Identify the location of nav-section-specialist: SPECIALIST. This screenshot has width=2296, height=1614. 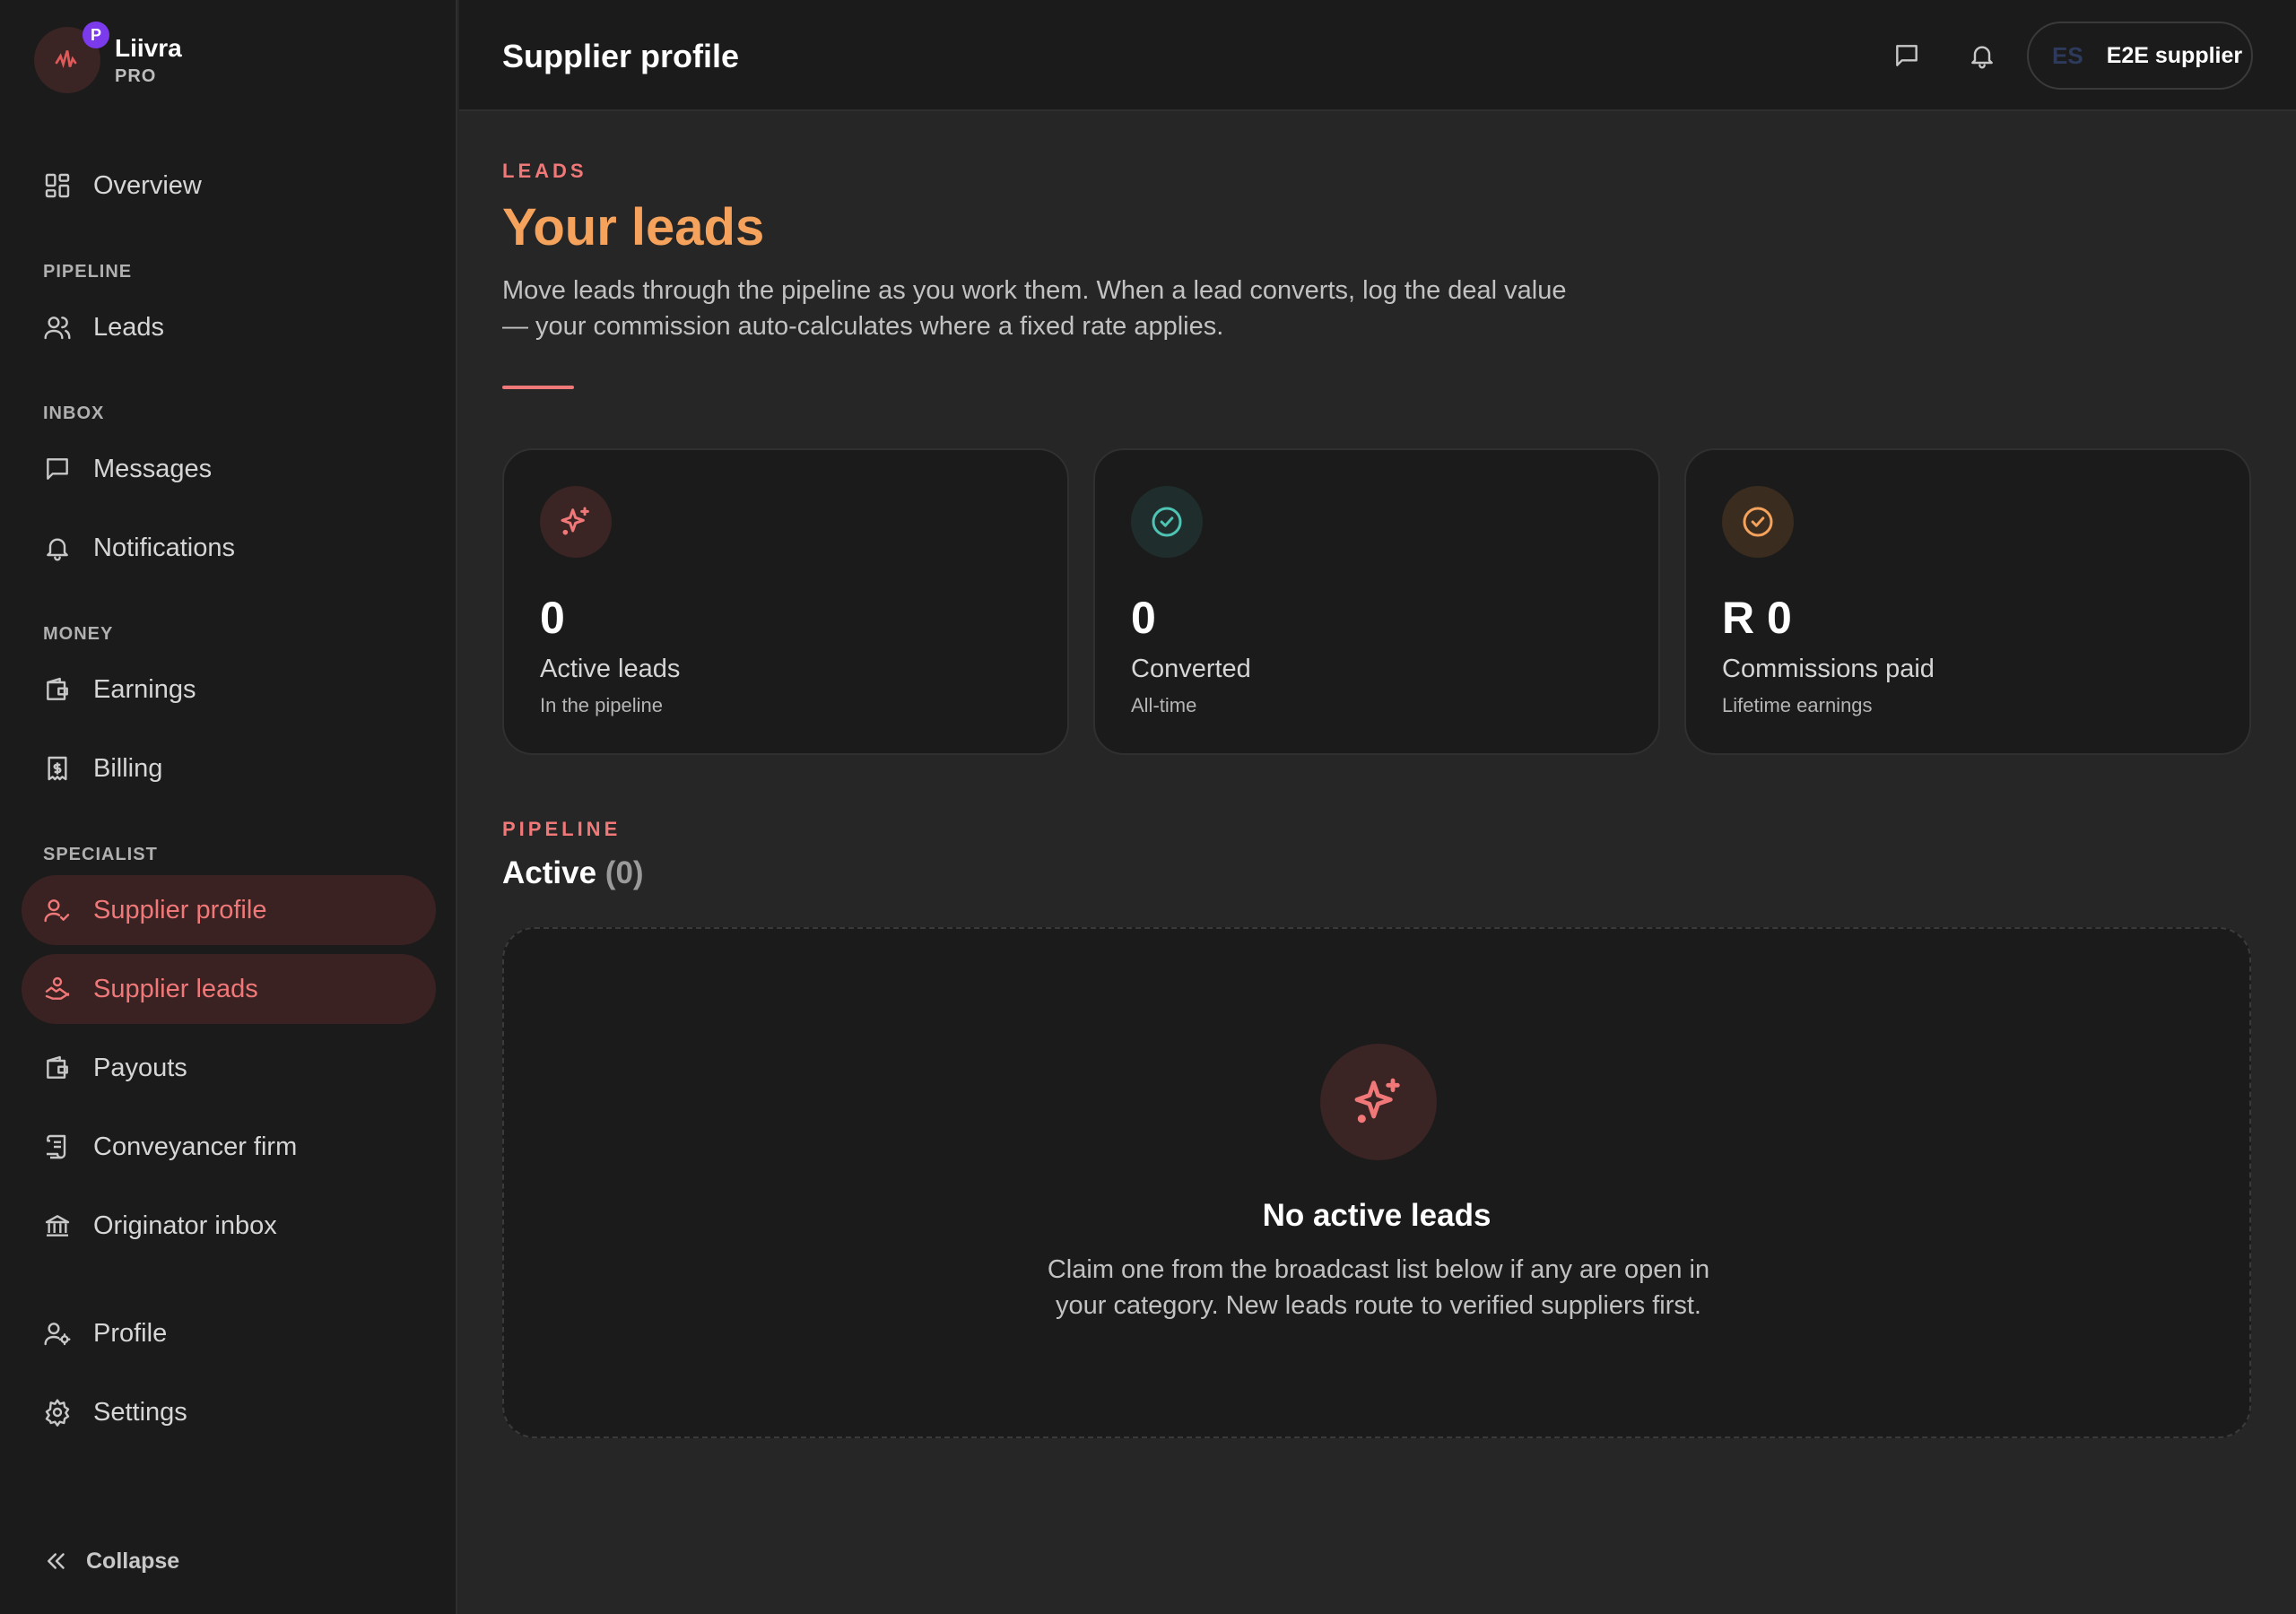
(100, 854).